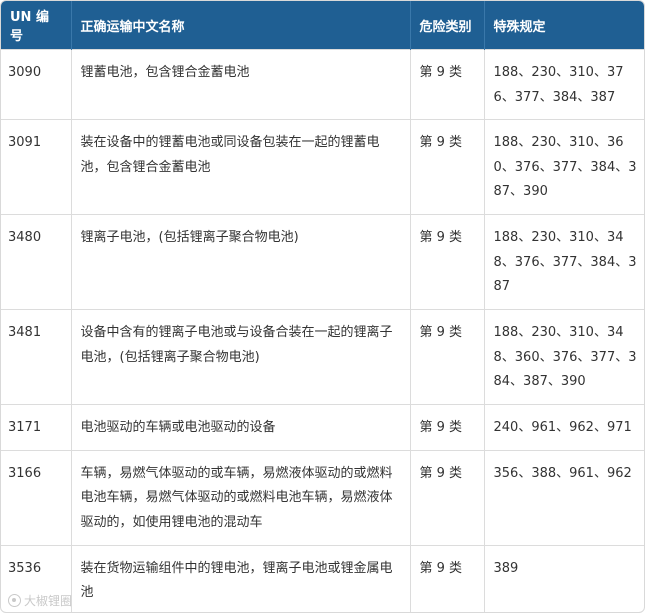 The image size is (647, 615). What do you see at coordinates (36, 167) in the screenshot?
I see `un-number-cell: 3091` at bounding box center [36, 167].